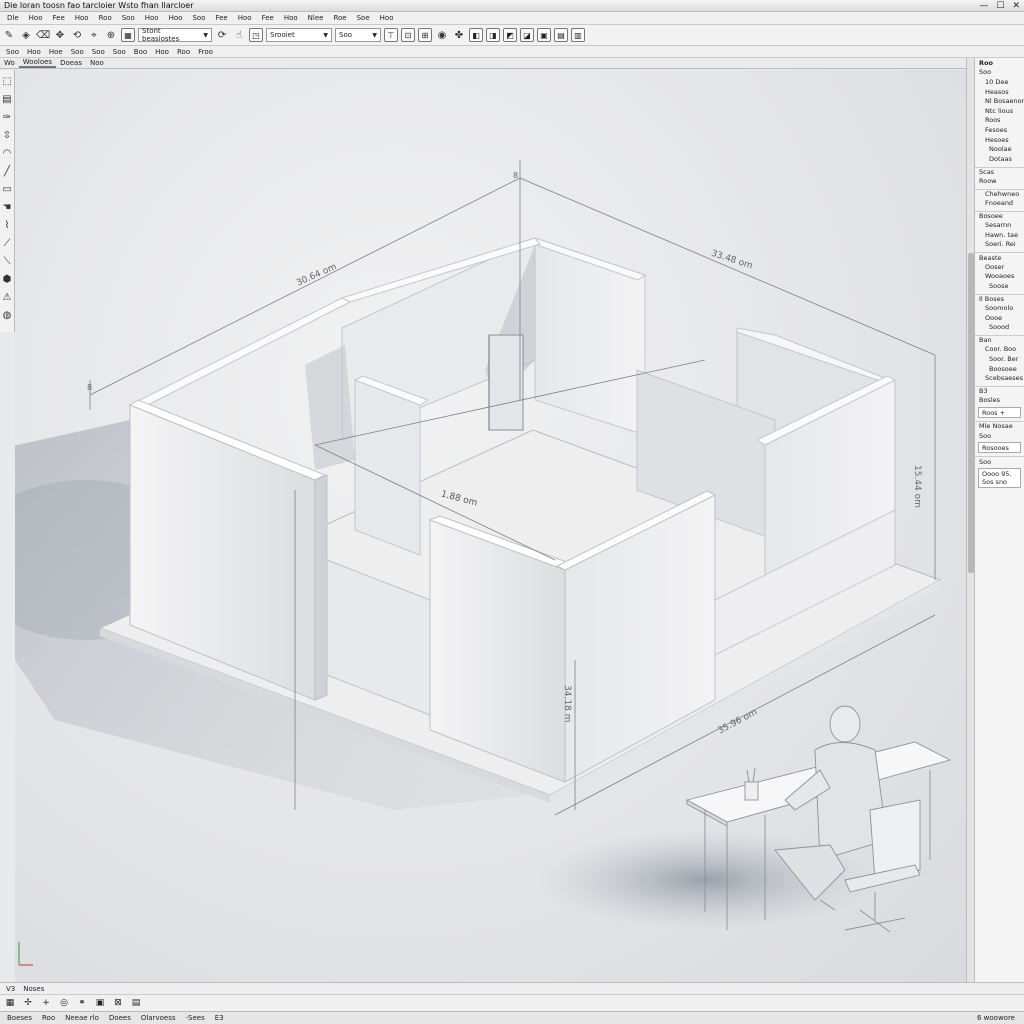 The height and width of the screenshot is (1024, 1024). Describe the element at coordinates (999, 286) in the screenshot. I see `right-panel-row: Soose` at that location.